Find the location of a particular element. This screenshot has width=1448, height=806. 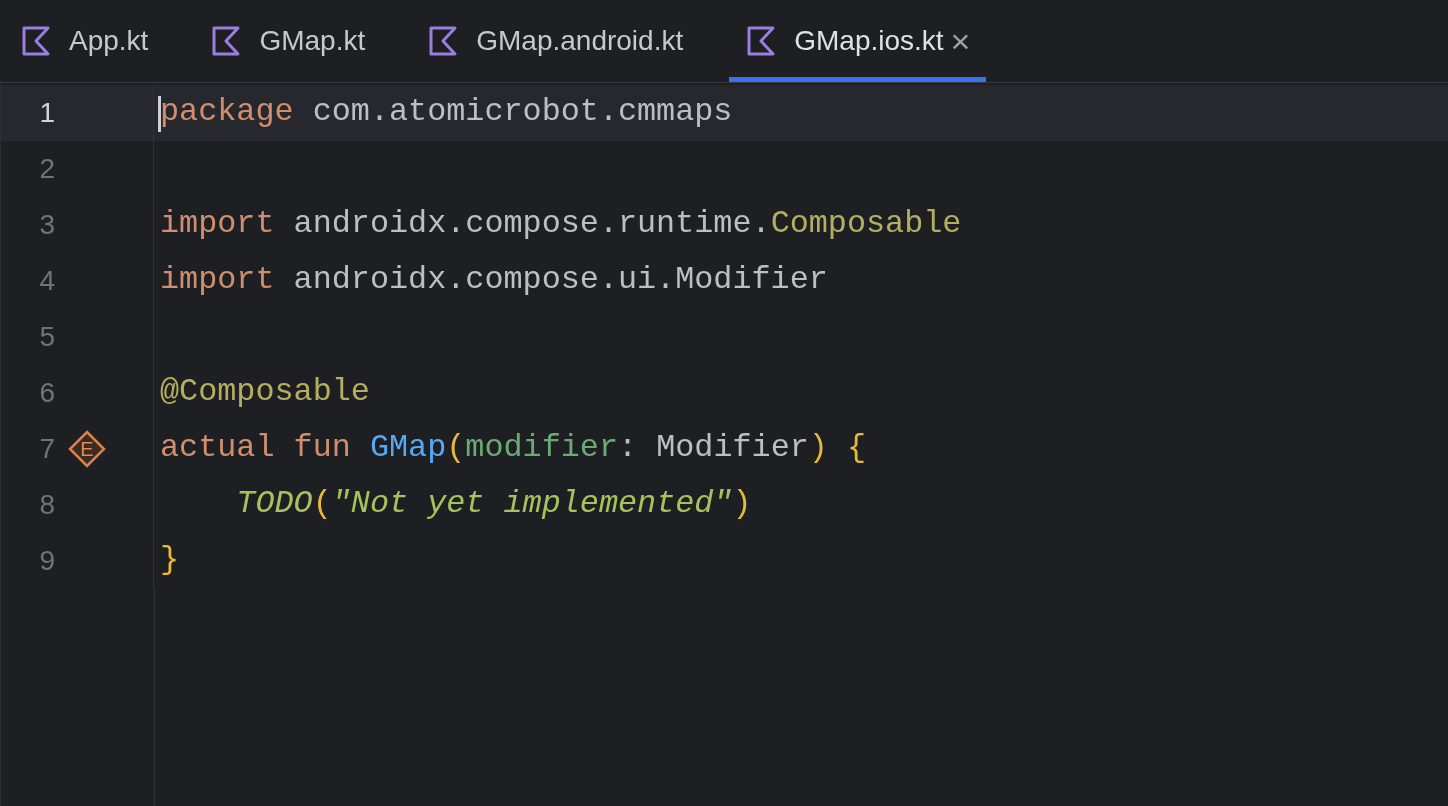

line-number: 4 is located at coordinates (47, 281).